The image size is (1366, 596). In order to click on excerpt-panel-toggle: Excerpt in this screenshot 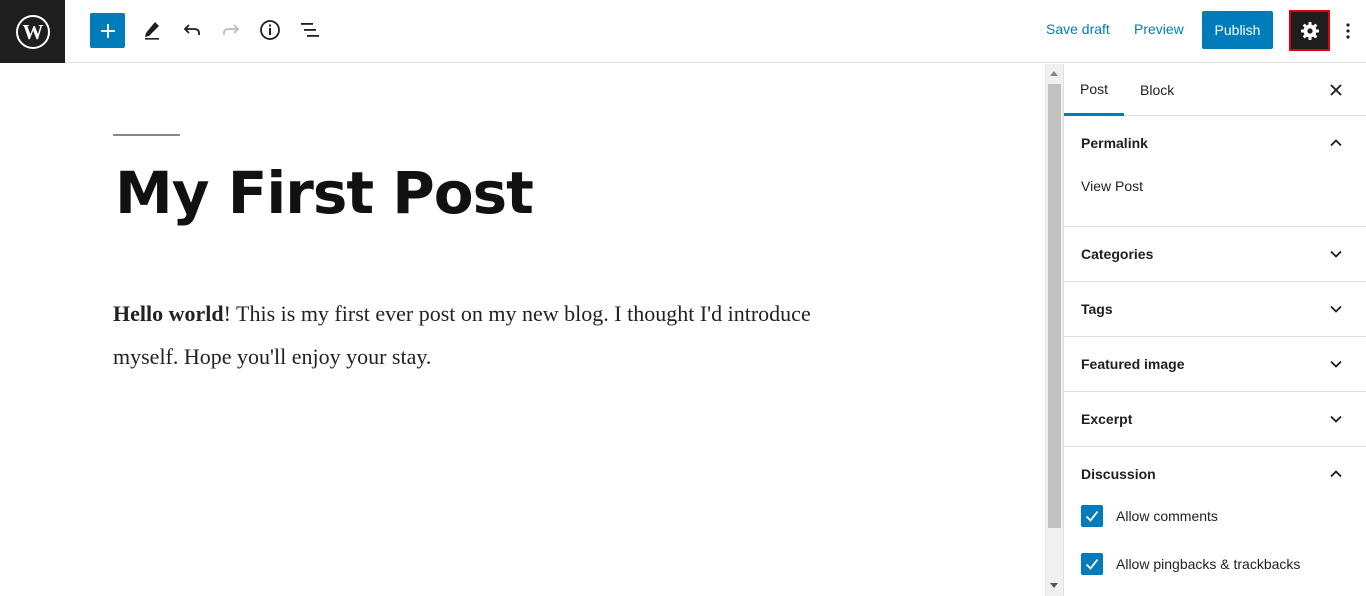, I will do `click(1215, 419)`.